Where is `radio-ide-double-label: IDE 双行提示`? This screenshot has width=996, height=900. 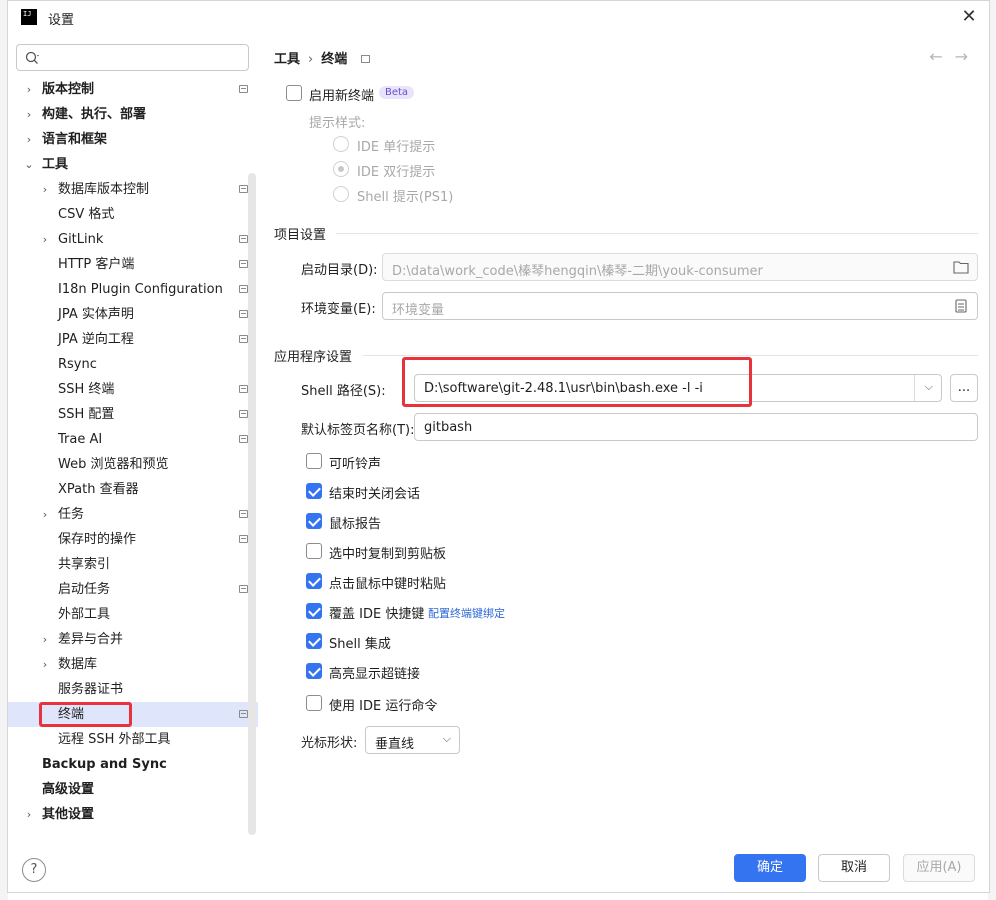
radio-ide-double-label: IDE 双行提示 is located at coordinates (396, 172).